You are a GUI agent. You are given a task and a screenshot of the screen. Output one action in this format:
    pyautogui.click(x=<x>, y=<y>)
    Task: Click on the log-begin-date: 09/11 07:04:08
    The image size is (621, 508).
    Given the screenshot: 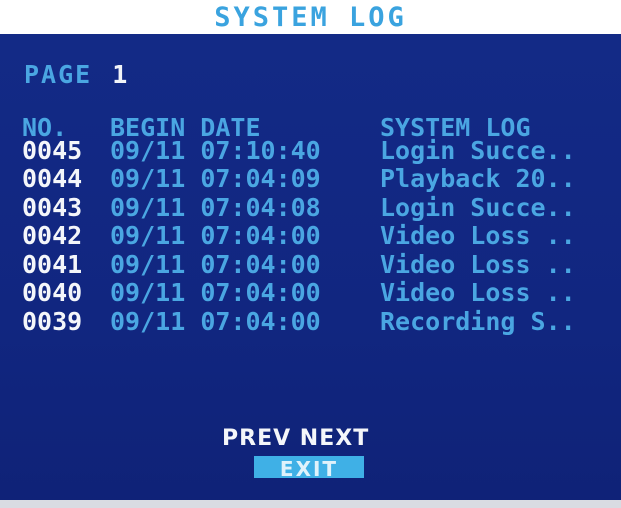 What is the action you would take?
    pyautogui.click(x=245, y=207)
    